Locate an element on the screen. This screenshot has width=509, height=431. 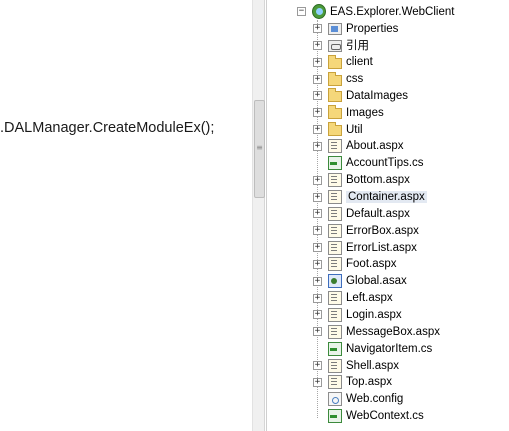
tree-item-label: About.aspx is located at coordinates (375, 146).